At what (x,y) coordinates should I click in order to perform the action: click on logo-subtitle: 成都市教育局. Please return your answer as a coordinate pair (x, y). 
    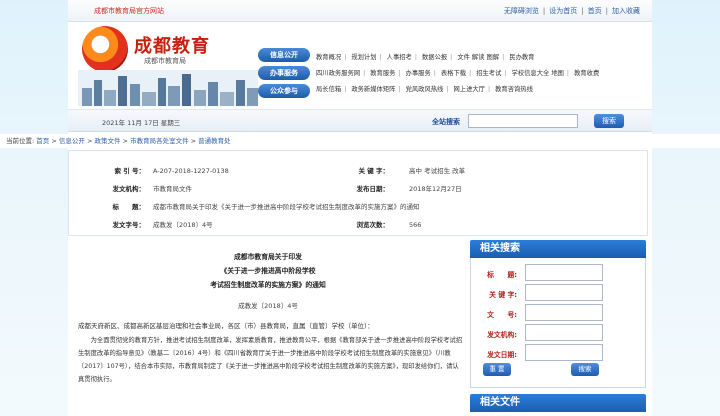
    Looking at the image, I should click on (165, 61).